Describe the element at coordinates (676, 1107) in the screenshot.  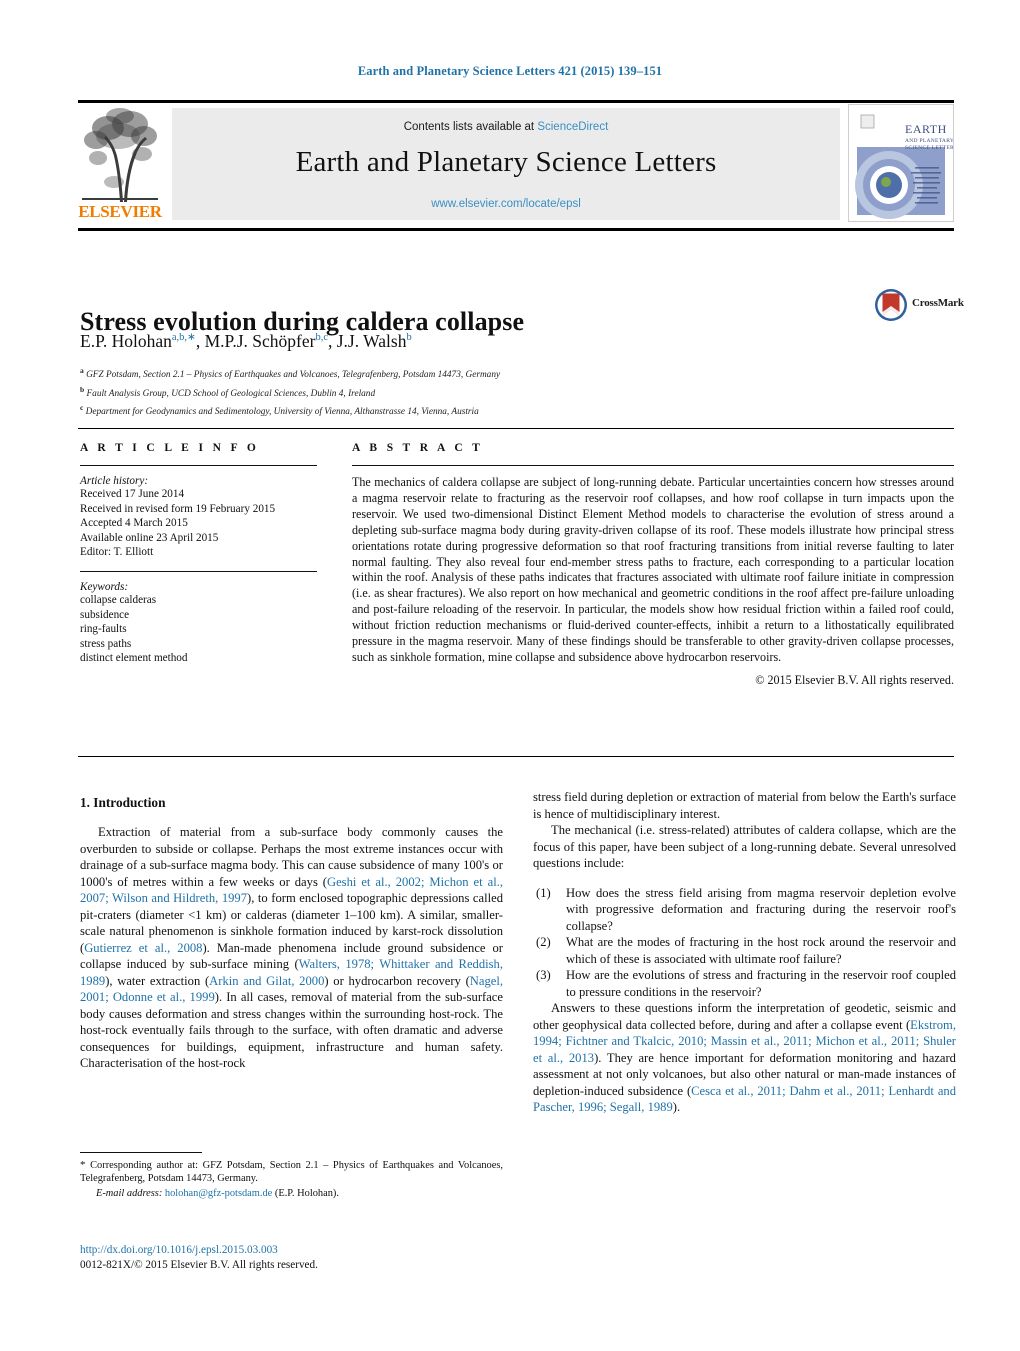
I see `body-text: ).` at that location.